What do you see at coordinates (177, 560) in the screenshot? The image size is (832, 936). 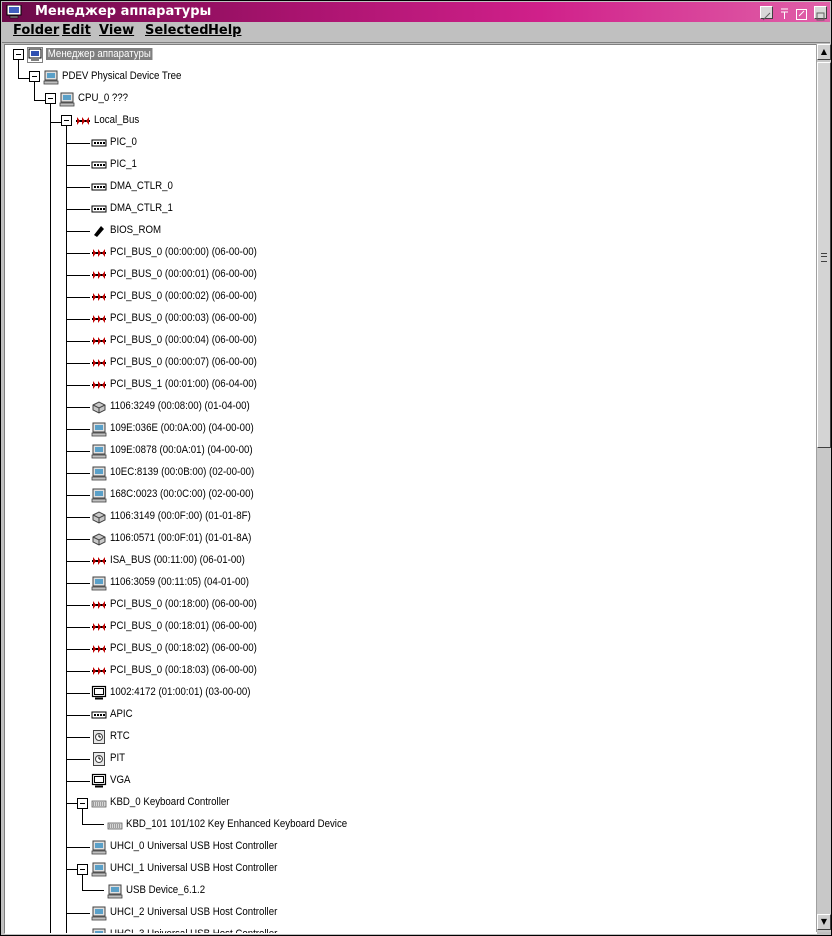 I see `tree-node-label: ISA_BUS (00:11:00) (06-01-00)` at bounding box center [177, 560].